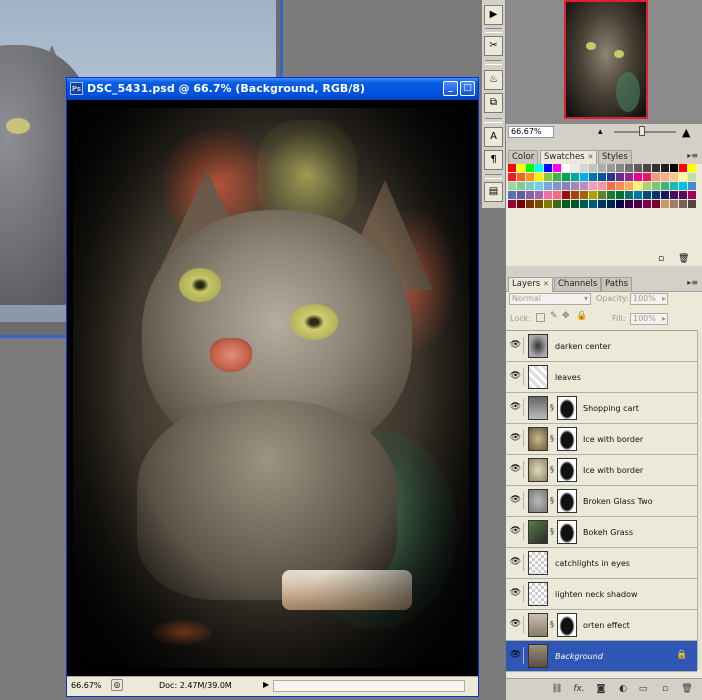  I want to click on status-arrow-icon: ▶, so click(266, 684).